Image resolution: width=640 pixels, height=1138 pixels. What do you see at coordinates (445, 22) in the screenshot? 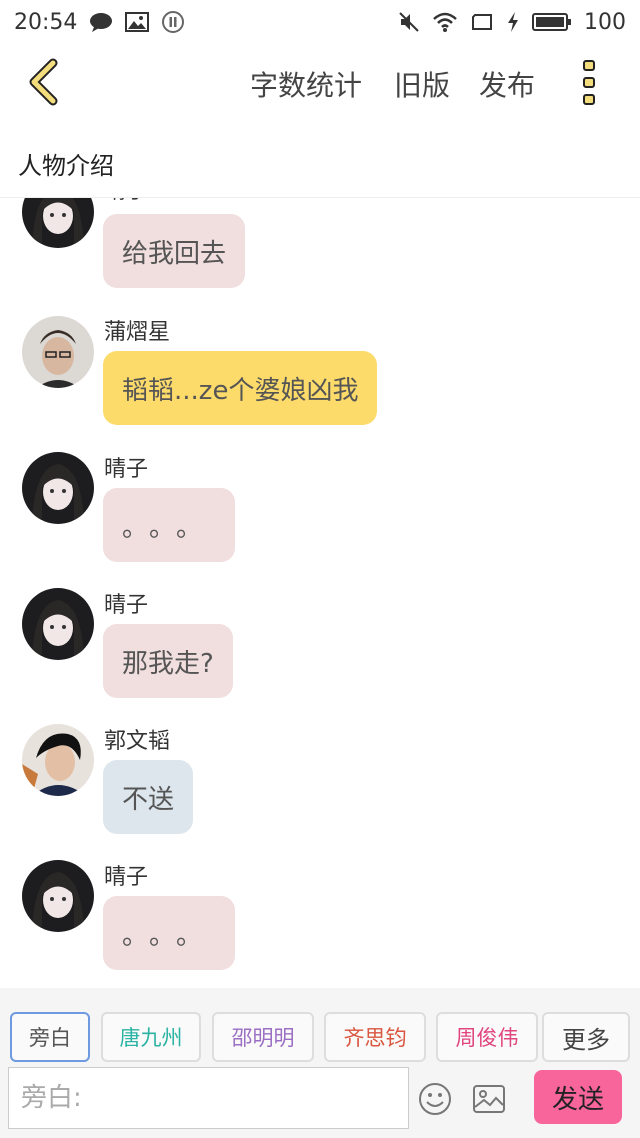
I see `wifi-icon` at bounding box center [445, 22].